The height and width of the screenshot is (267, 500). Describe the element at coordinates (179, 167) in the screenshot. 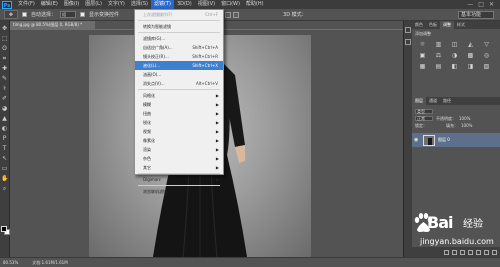

I see `filter-menu-item: 其它 ▶` at that location.